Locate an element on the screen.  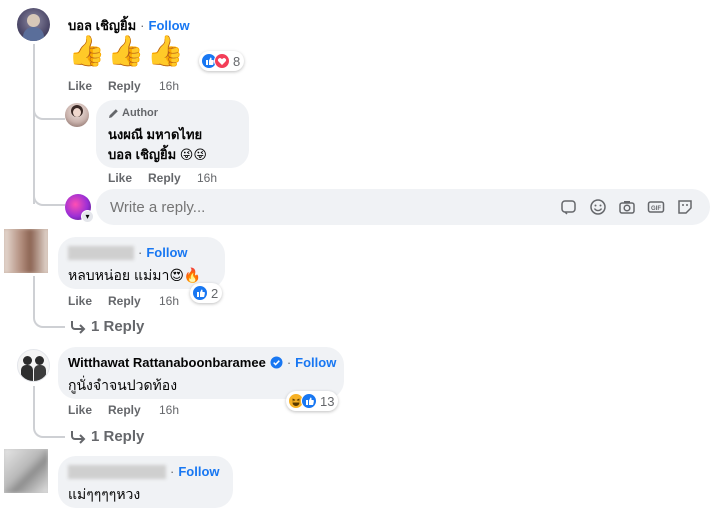
author-name: Witthawat Rattanaboonbaramee is located at coordinates (167, 362).